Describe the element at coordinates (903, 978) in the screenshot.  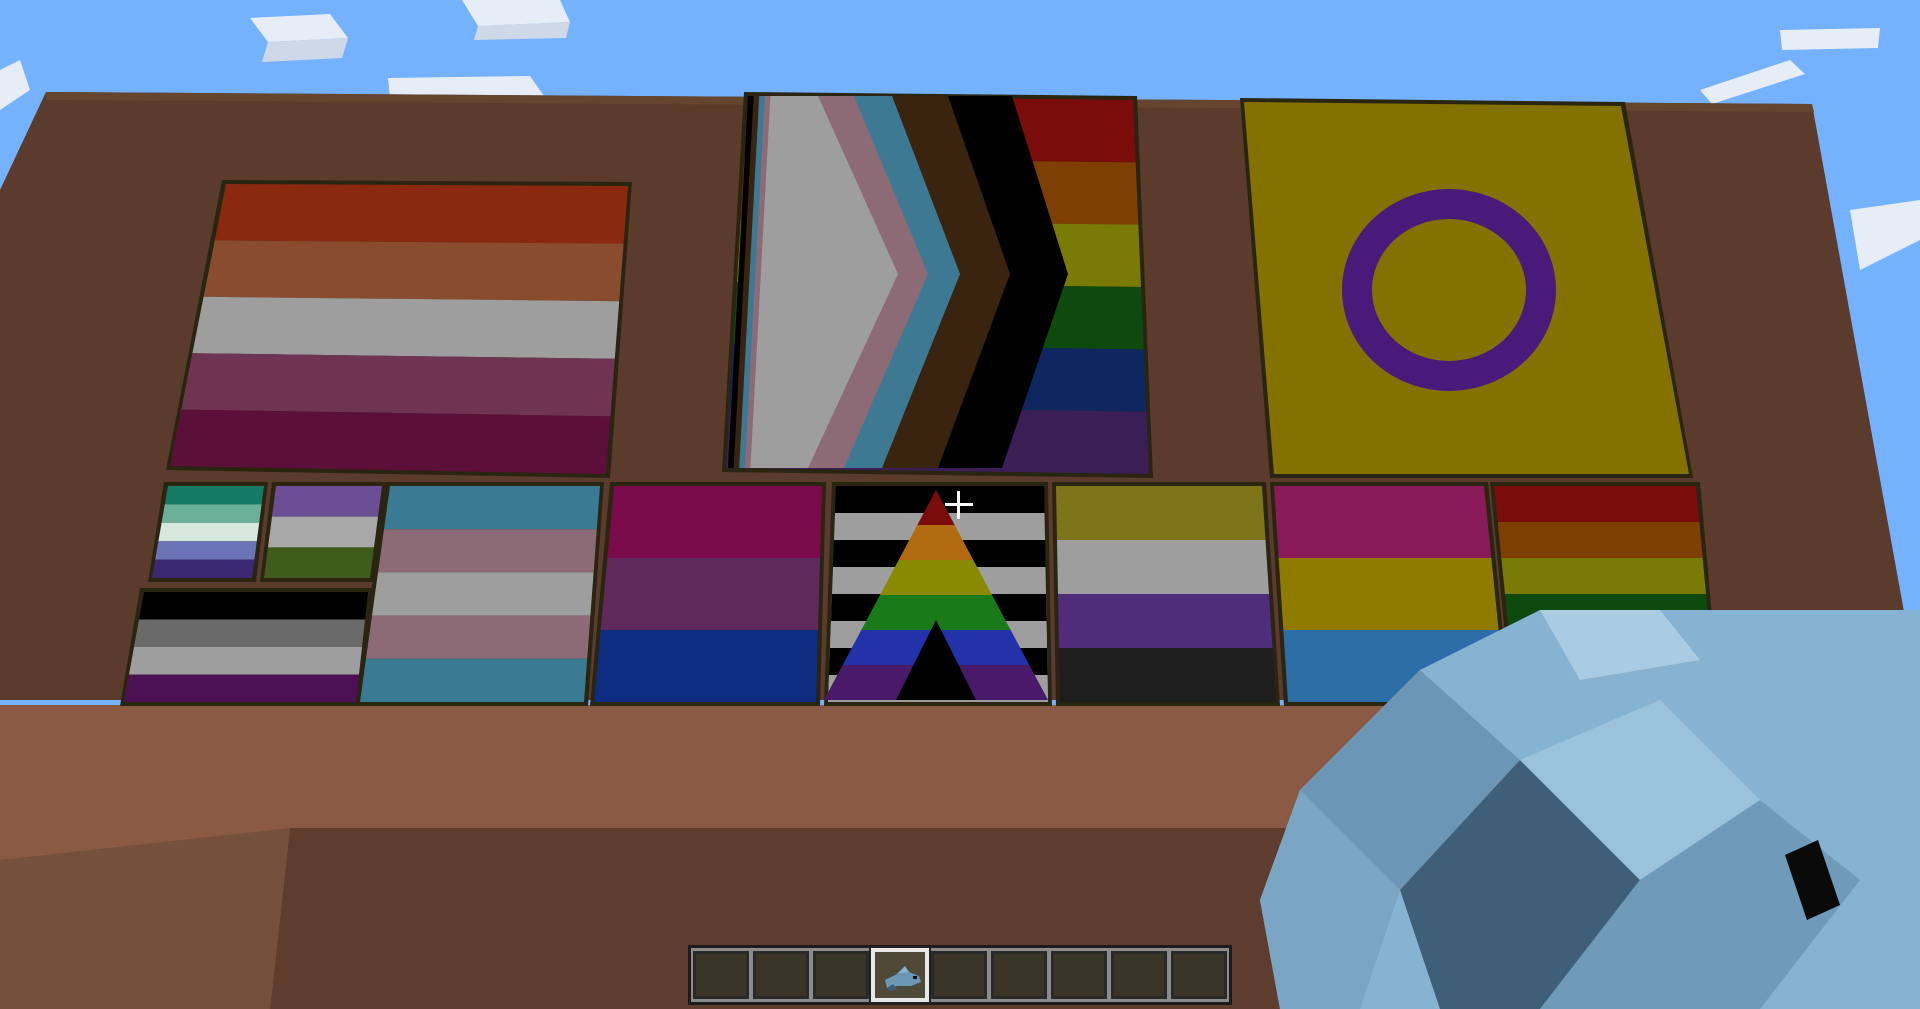
I see `dolphin-icon` at that location.